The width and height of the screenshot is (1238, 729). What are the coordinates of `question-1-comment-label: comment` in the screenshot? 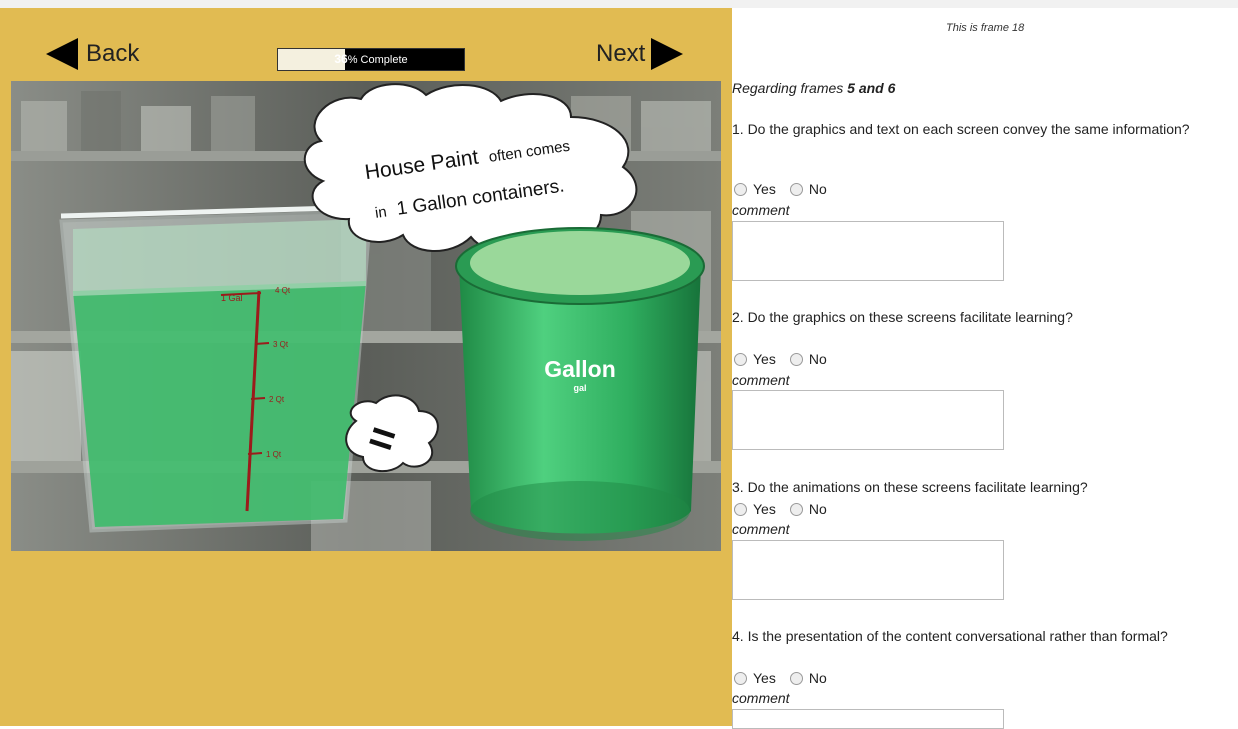 It's located at (761, 210).